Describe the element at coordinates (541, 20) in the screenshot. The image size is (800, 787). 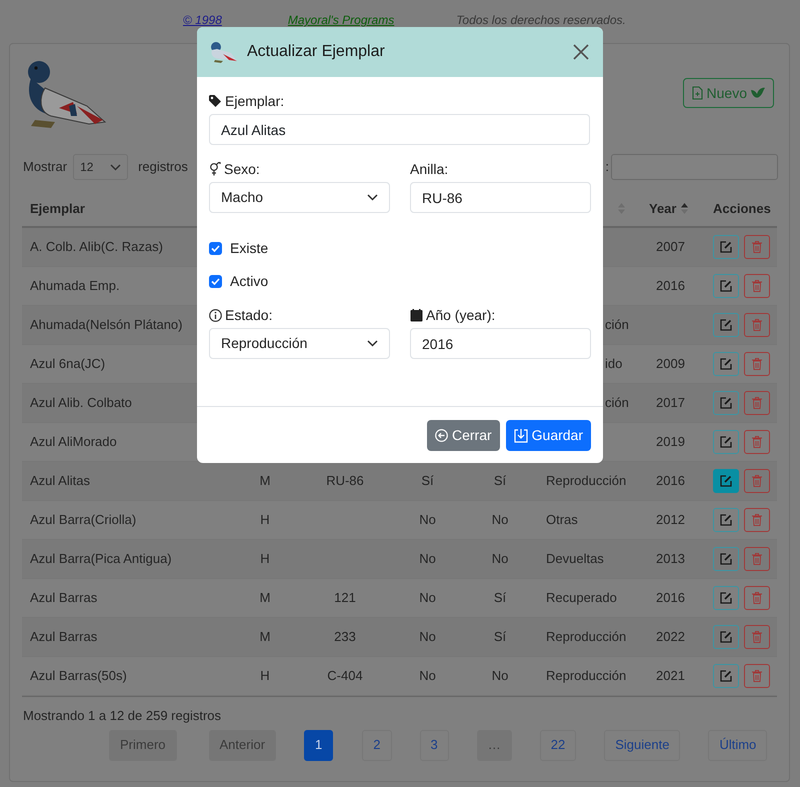
I see `credit-text: Todos los derechos reservados.` at that location.